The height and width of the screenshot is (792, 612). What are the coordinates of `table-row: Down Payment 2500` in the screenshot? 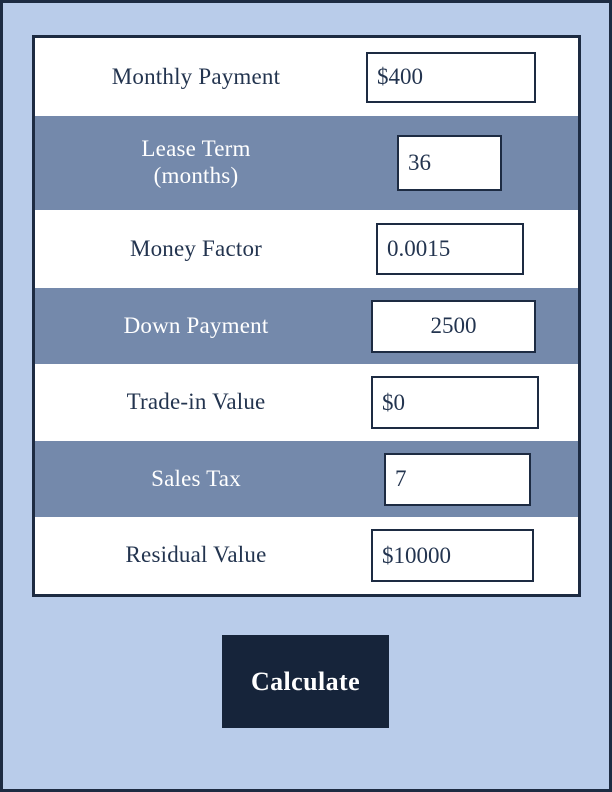 It's located at (306, 326).